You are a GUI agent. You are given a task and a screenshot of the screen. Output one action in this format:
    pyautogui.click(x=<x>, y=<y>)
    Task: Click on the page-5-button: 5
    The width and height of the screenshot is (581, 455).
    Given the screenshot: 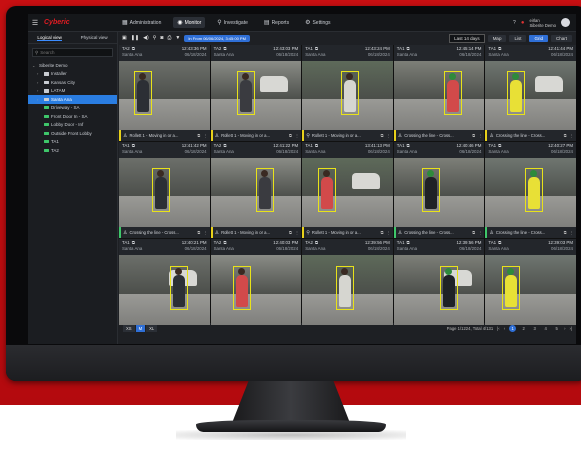 What is the action you would take?
    pyautogui.click(x=556, y=328)
    